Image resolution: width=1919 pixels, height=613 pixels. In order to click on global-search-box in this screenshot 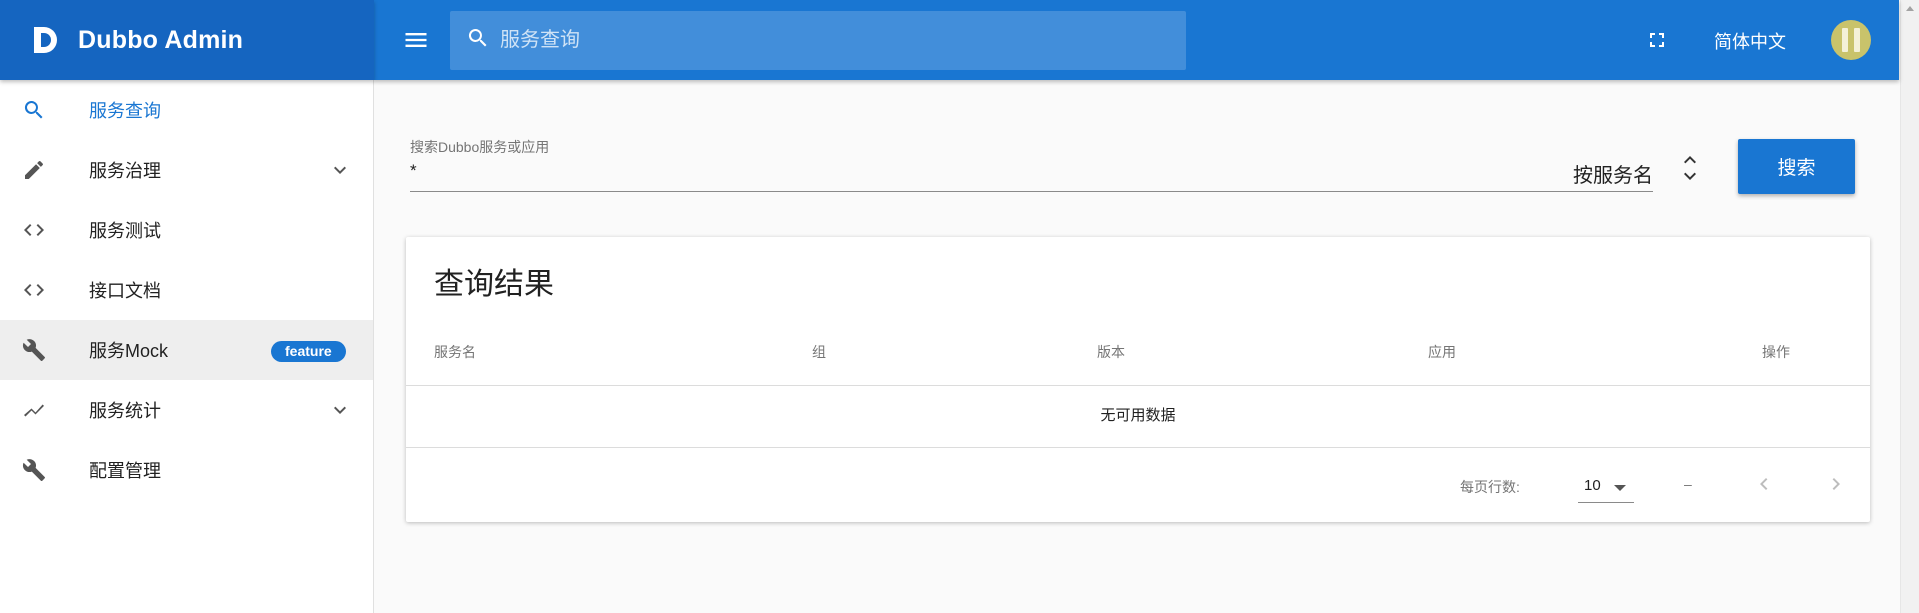, I will do `click(818, 40)`.